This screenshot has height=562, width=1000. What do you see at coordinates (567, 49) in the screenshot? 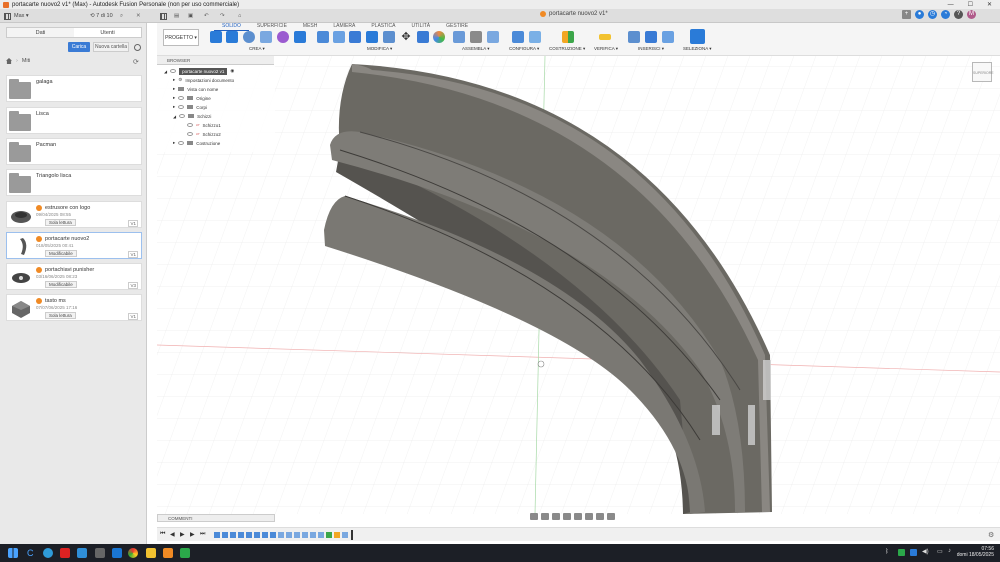
I see `group-costruzione: COSTRUZIONE ▾` at bounding box center [567, 49].